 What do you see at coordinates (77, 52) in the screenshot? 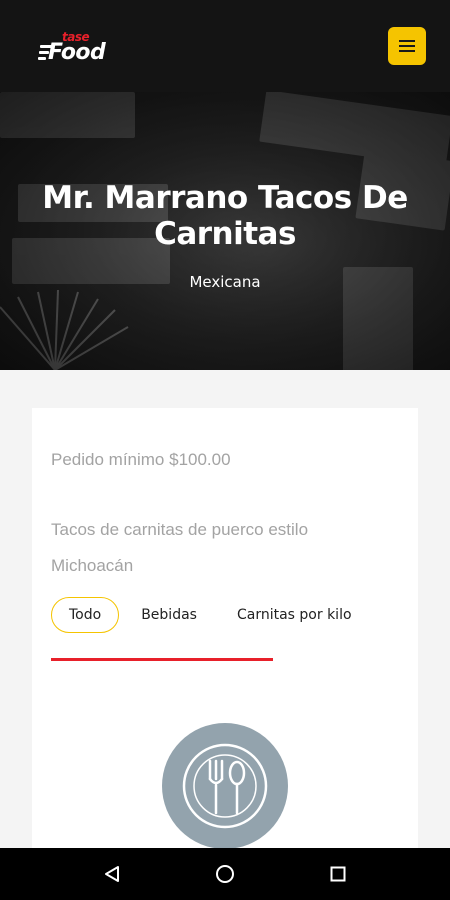
I see `logo-big-text: Food` at bounding box center [77, 52].